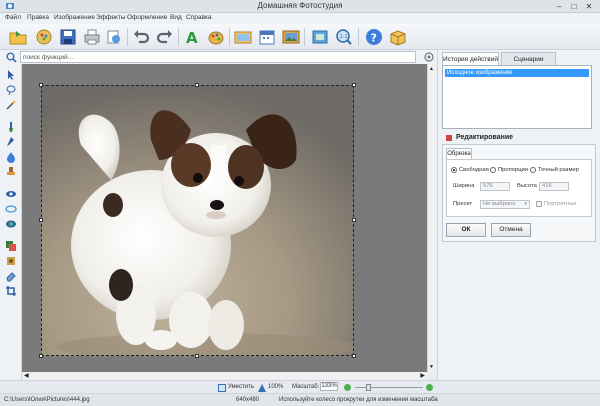  Describe the element at coordinates (241, 387) in the screenshot. I see `fit-label: Уместить` at that location.